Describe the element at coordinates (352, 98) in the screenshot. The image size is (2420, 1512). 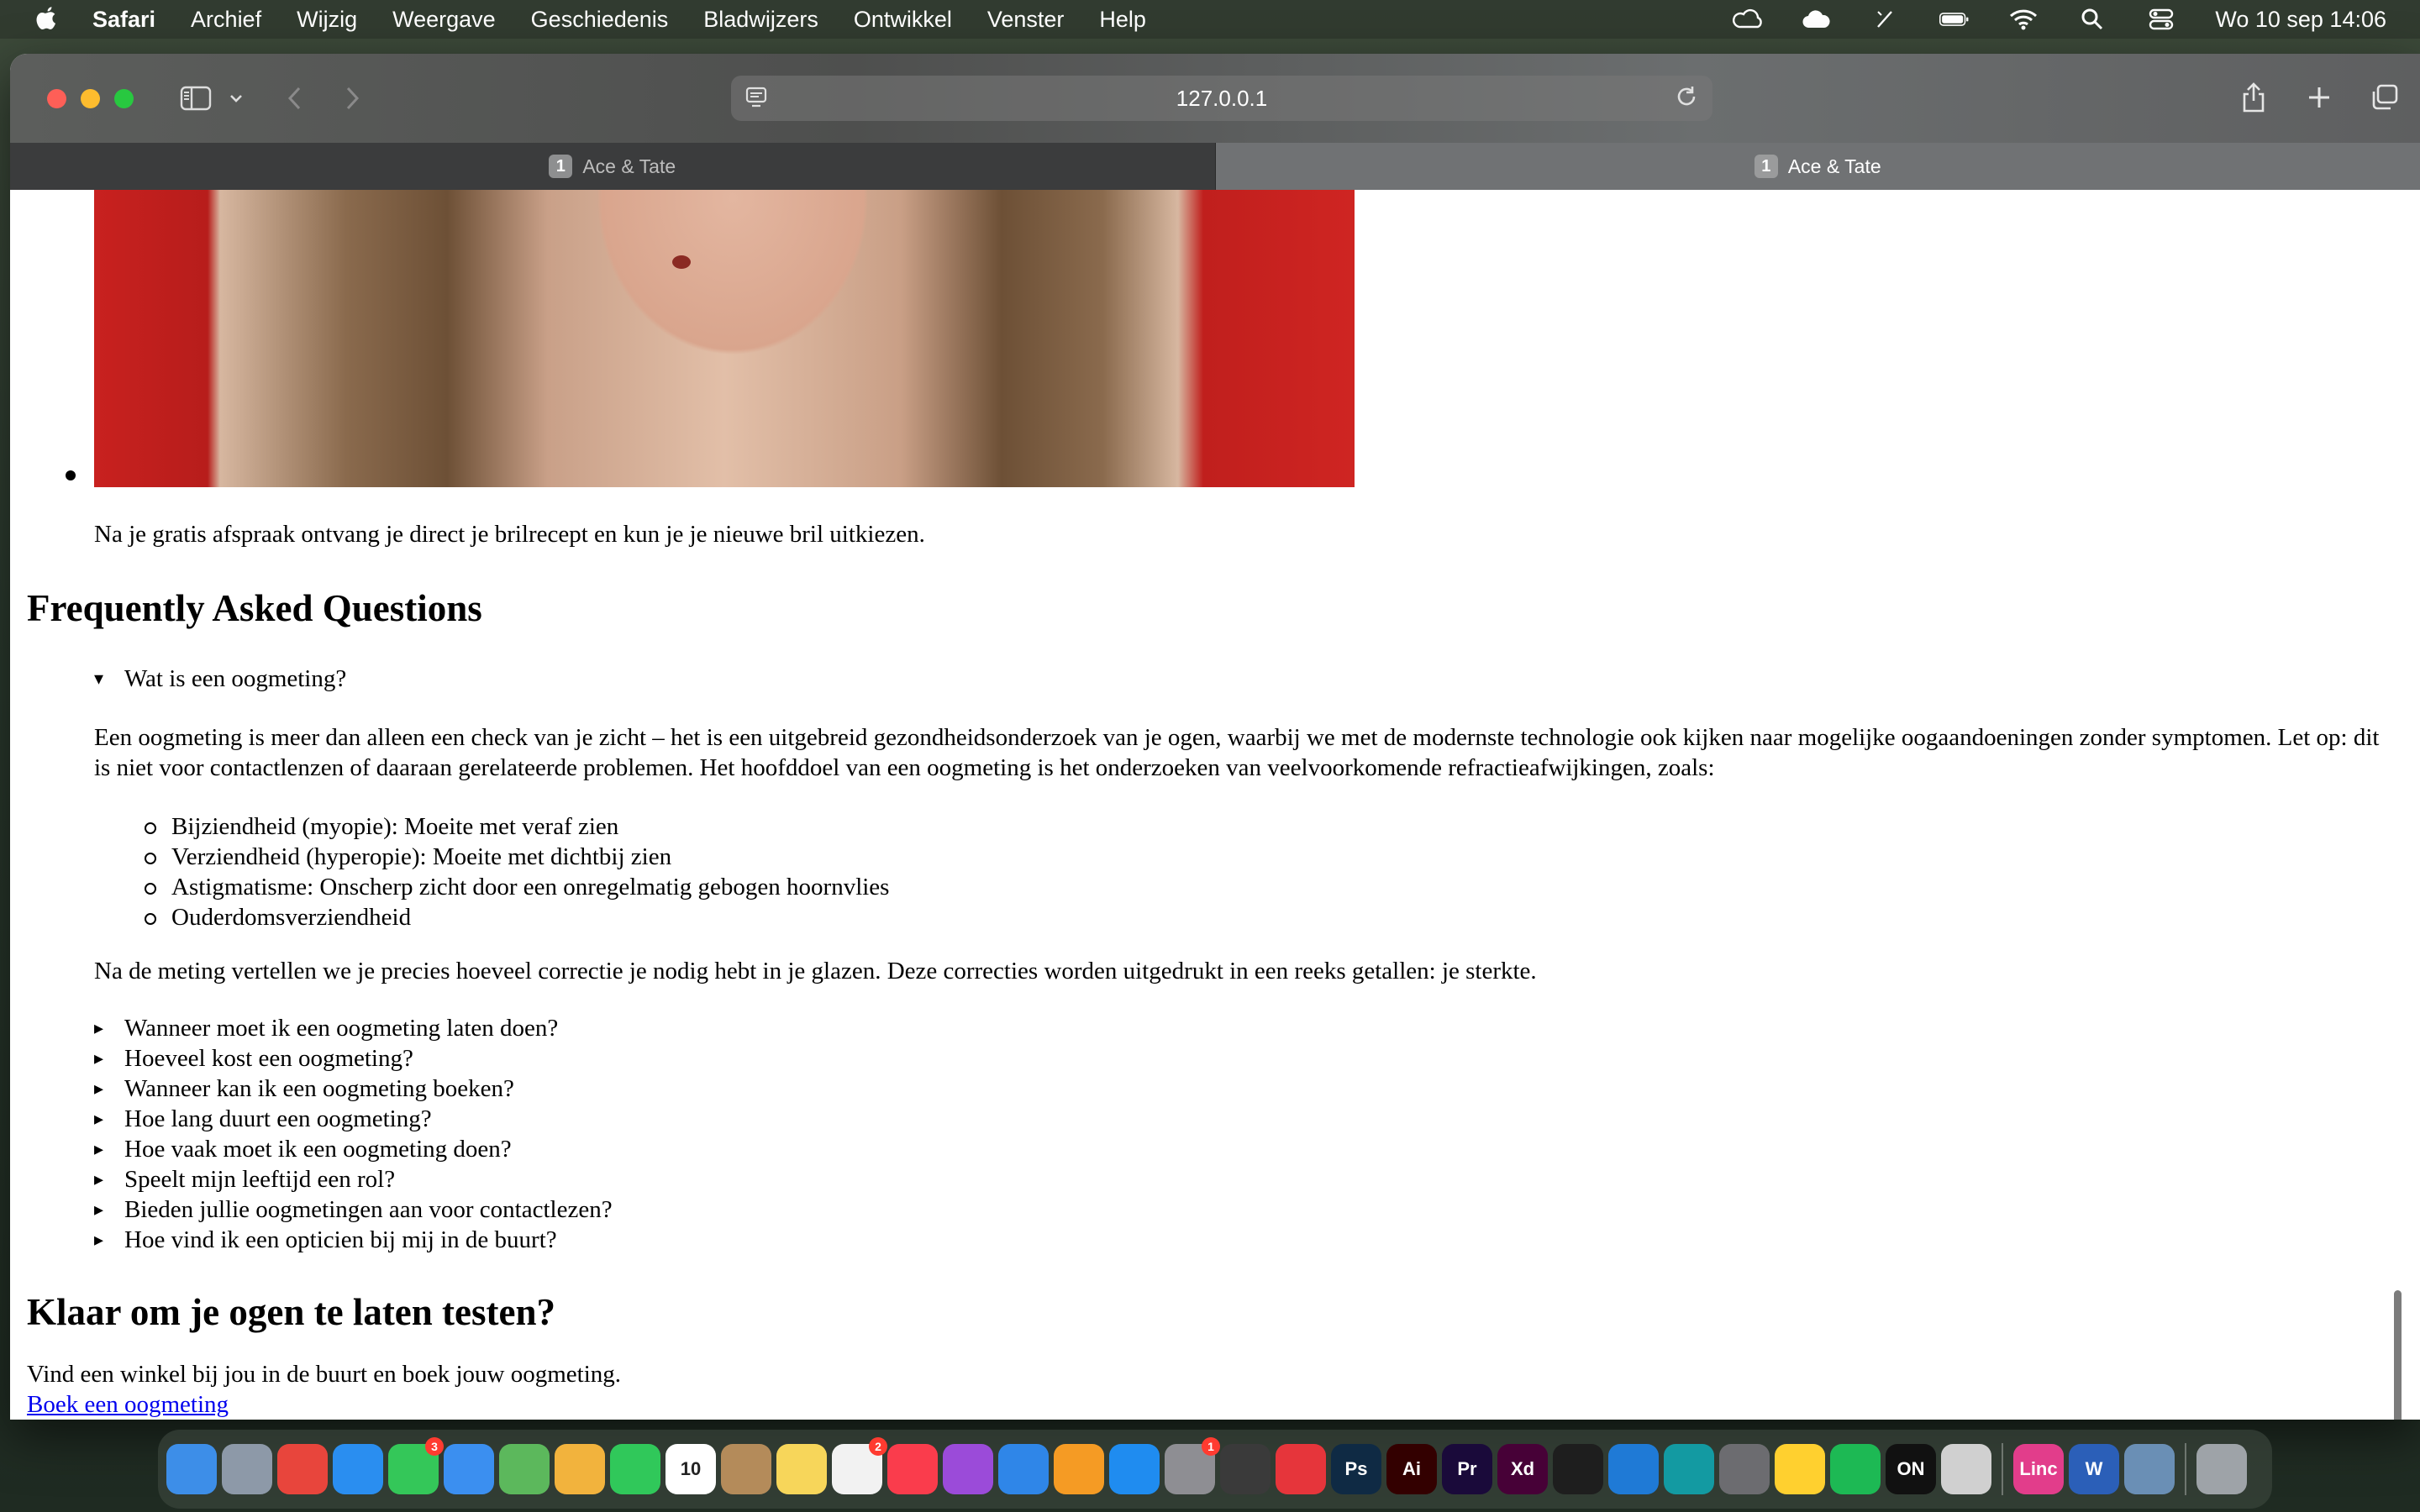
I see `forward-arrow-icon` at that location.